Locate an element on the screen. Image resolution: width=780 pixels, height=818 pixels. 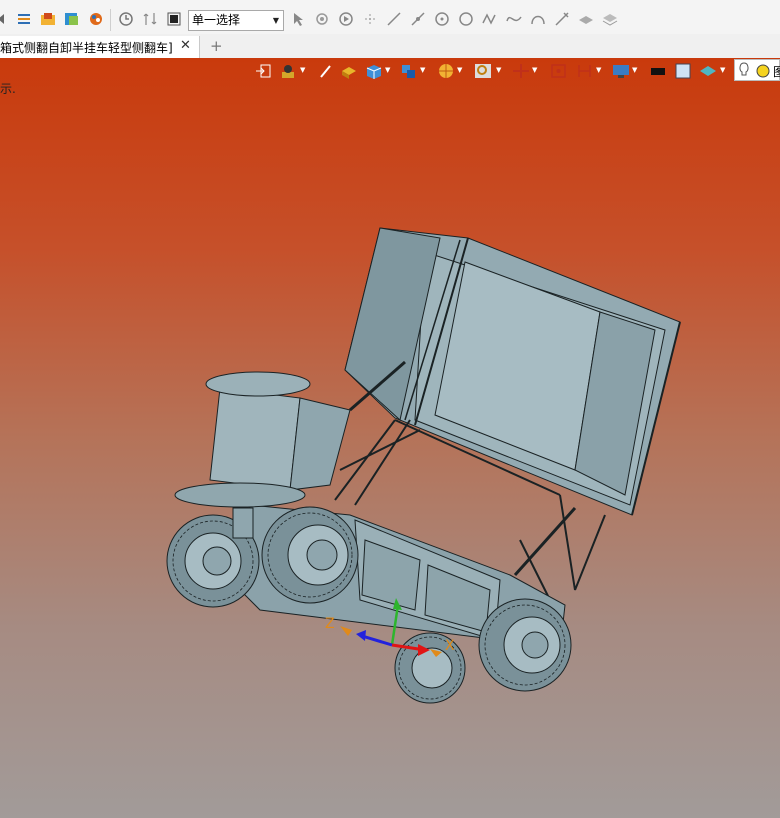
z-axis-label: Z is located at coordinates (330, 624).